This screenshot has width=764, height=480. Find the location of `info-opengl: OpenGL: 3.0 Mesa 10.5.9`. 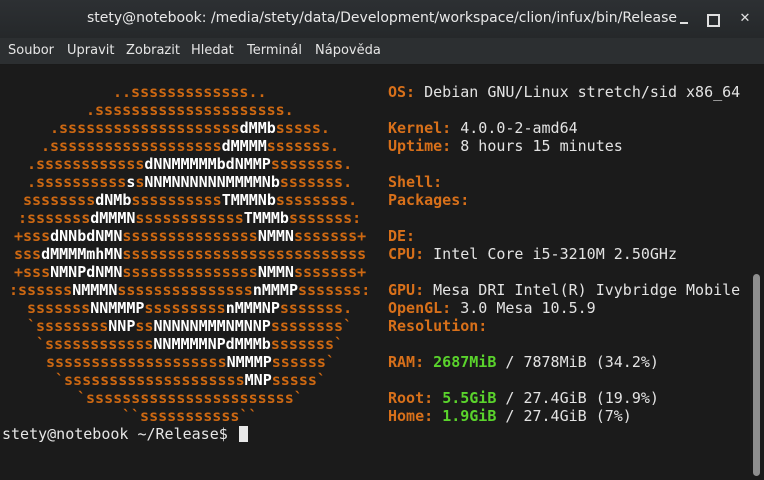

info-opengl: OpenGL: 3.0 Mesa 10.5.9 is located at coordinates (492, 308).